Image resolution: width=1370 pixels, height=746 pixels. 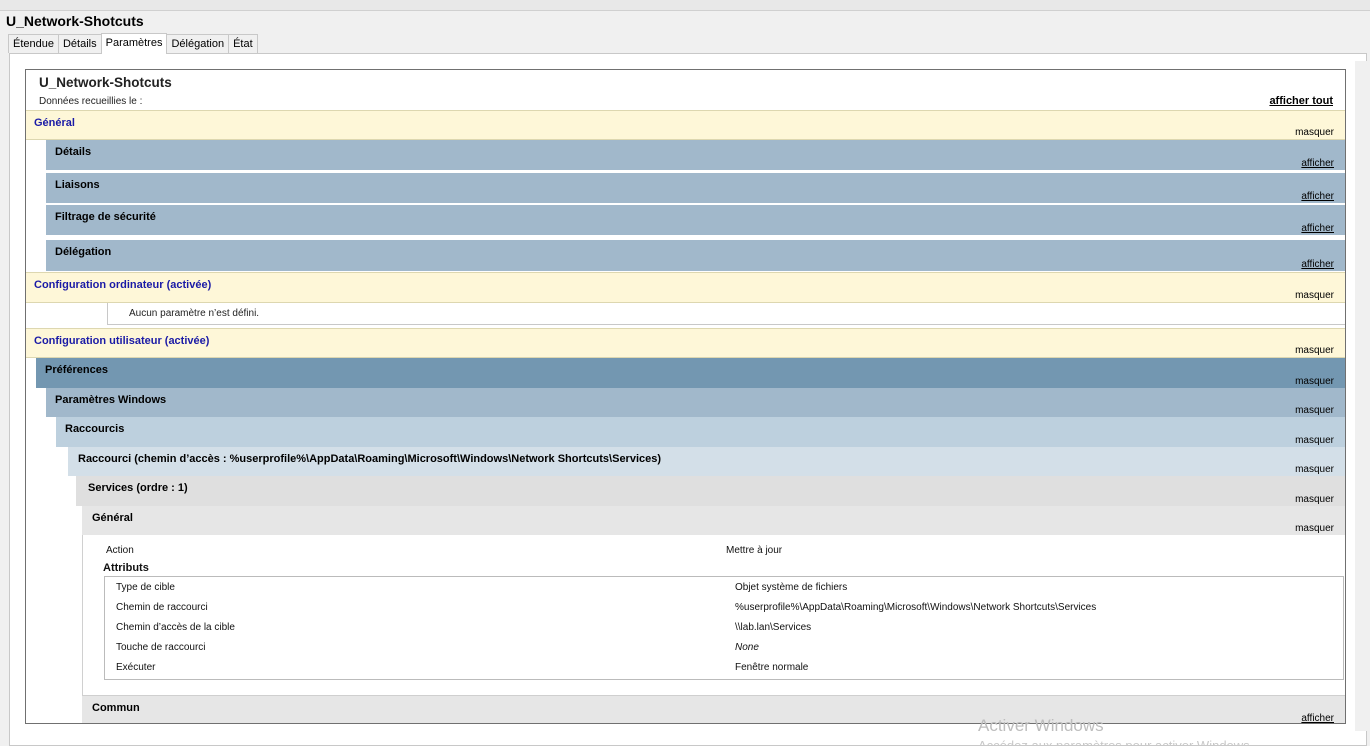 I want to click on vertical-scrollbar, so click(x=1362, y=396).